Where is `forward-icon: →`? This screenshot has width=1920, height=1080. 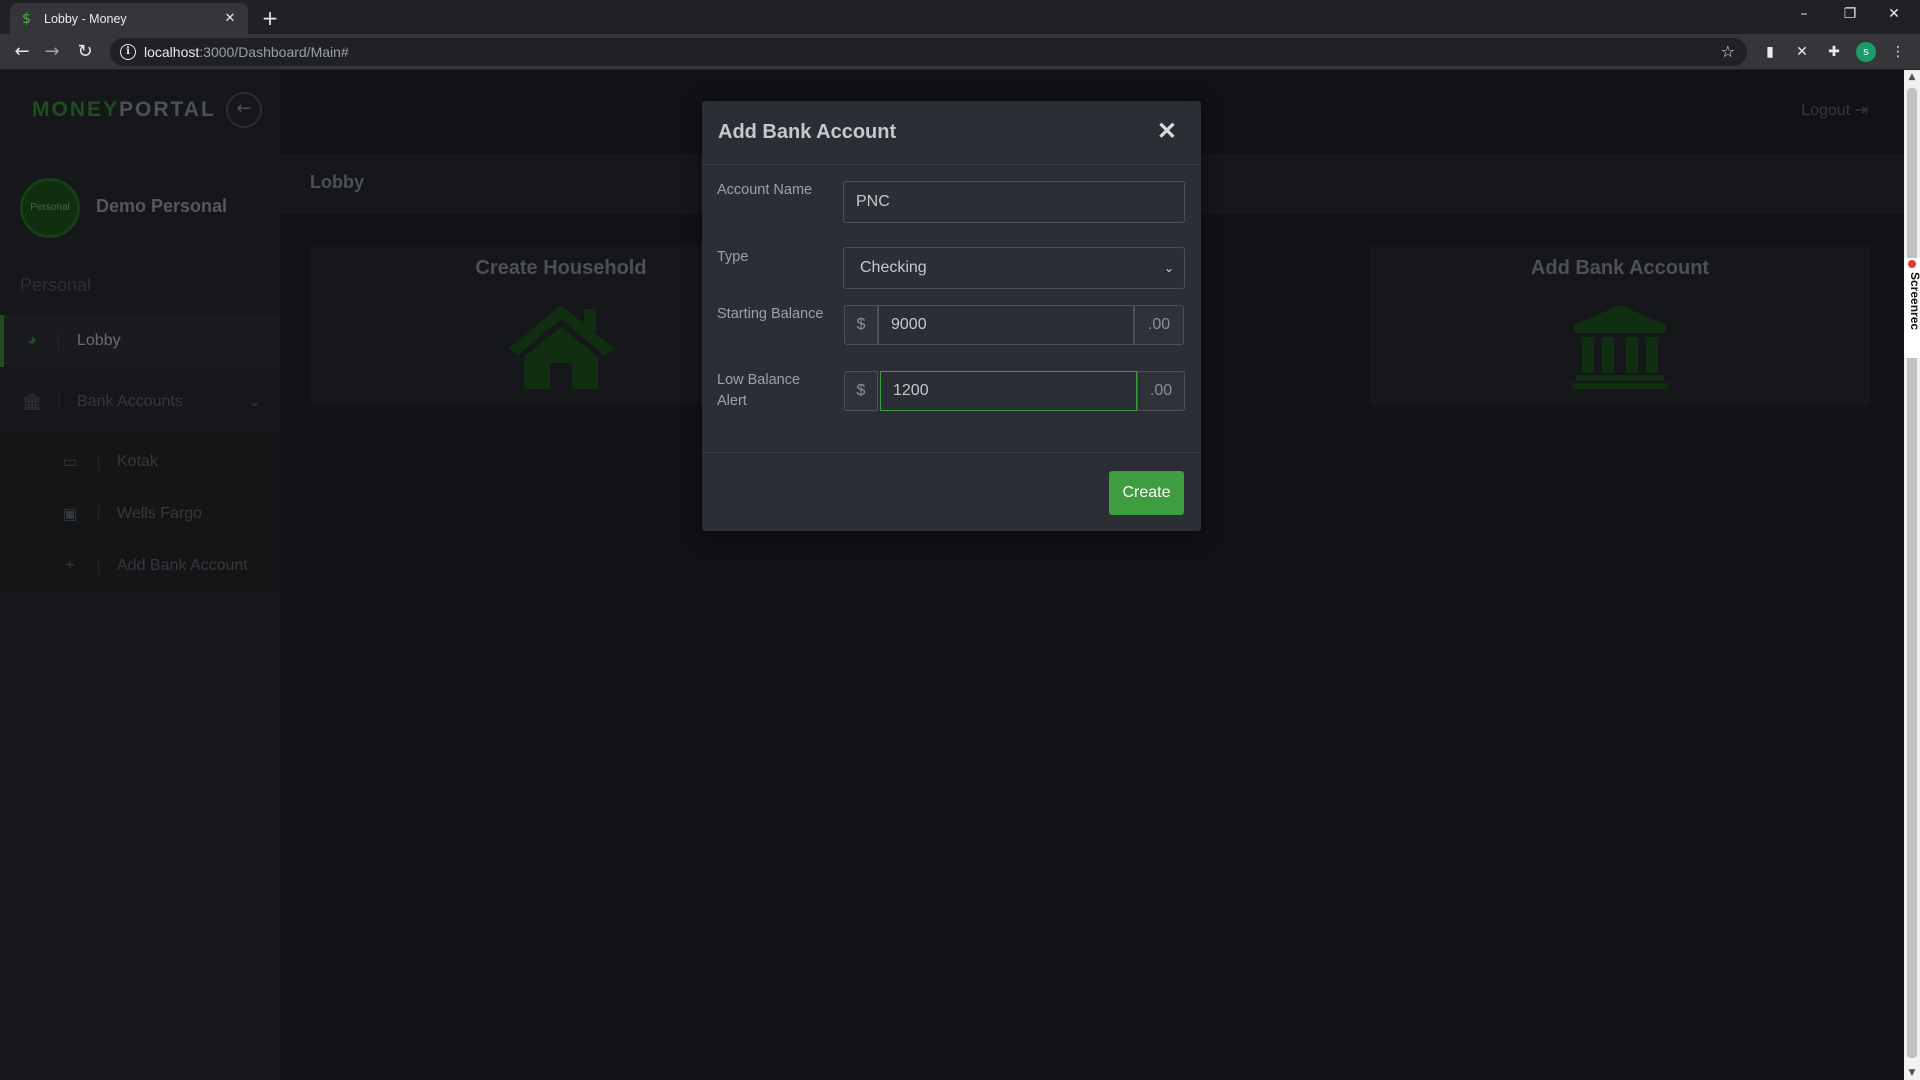
forward-icon: → is located at coordinates (52, 52).